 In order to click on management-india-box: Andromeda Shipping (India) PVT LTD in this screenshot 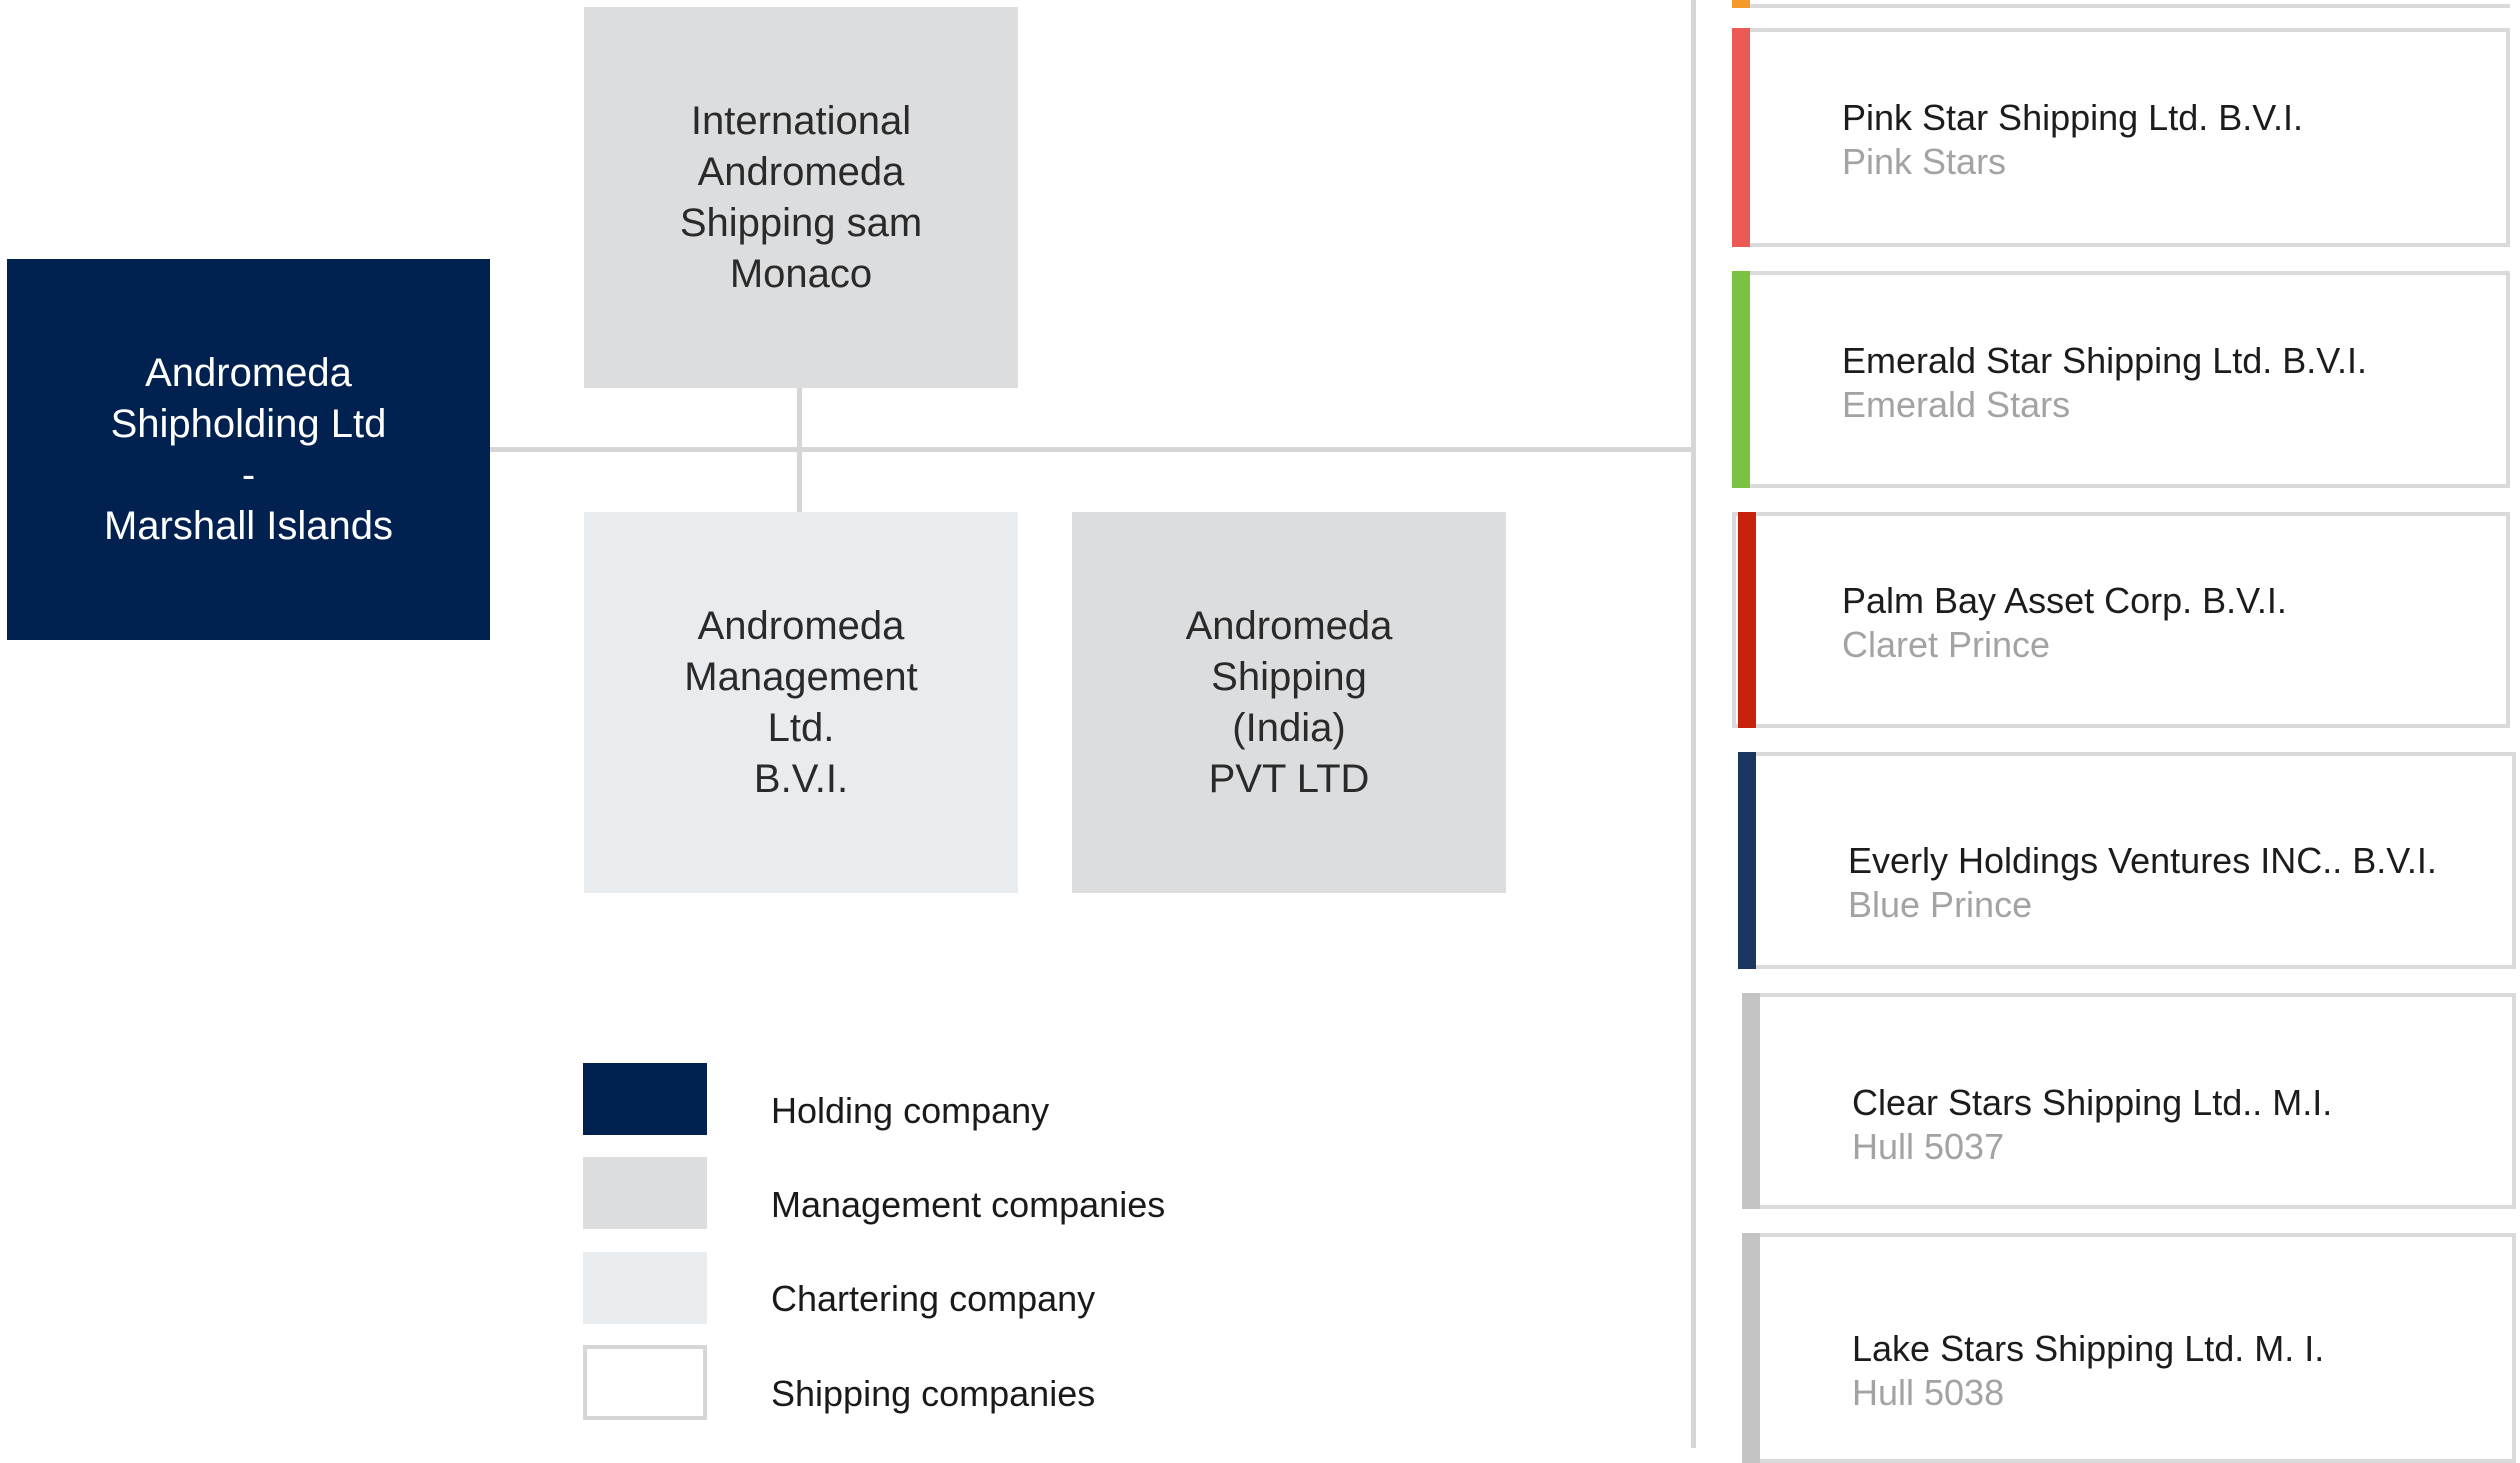, I will do `click(1289, 702)`.